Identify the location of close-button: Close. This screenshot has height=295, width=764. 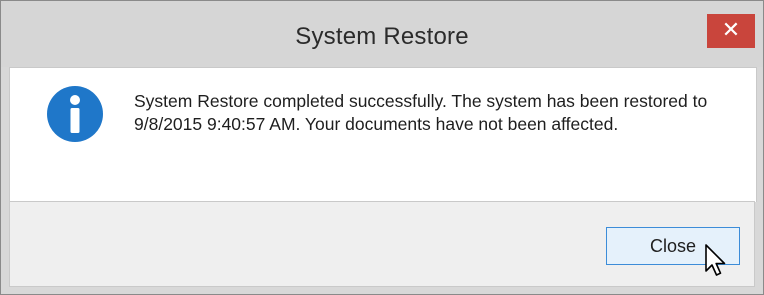
(673, 246).